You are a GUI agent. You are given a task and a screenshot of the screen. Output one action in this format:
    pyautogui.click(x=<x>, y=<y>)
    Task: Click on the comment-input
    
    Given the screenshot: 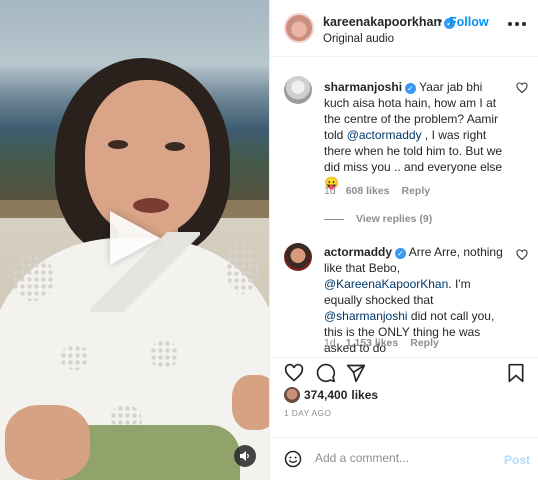 What is the action you would take?
    pyautogui.click(x=400, y=458)
    